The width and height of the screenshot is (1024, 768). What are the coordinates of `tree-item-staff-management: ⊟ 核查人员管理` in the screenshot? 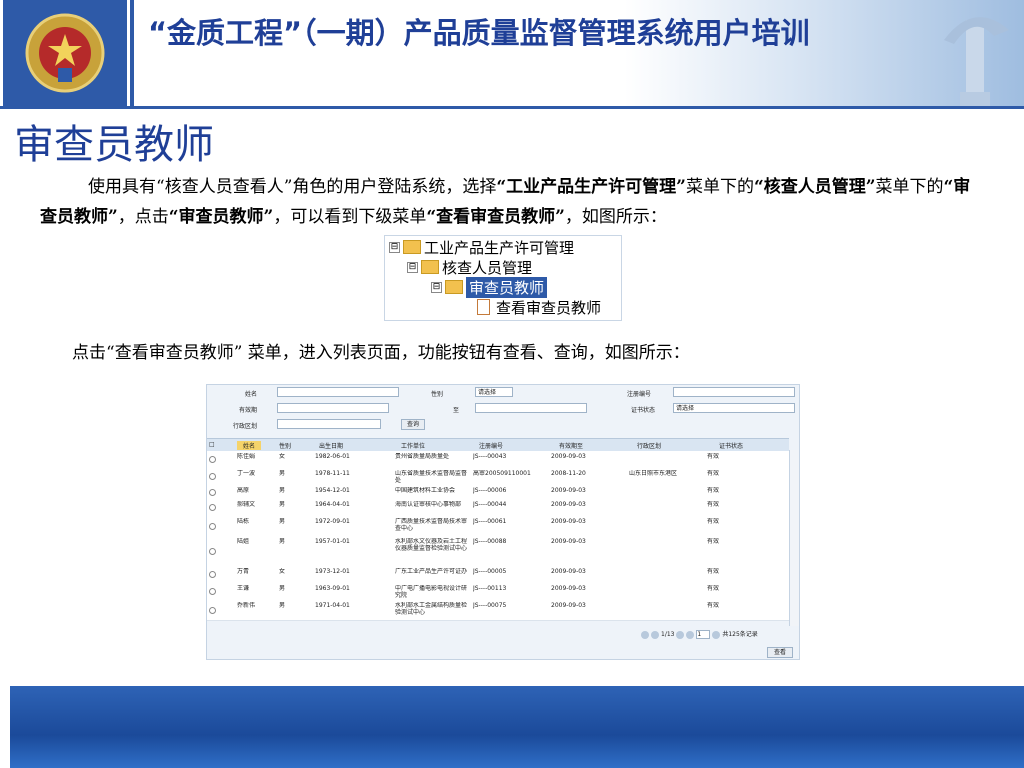 It's located at (469, 267).